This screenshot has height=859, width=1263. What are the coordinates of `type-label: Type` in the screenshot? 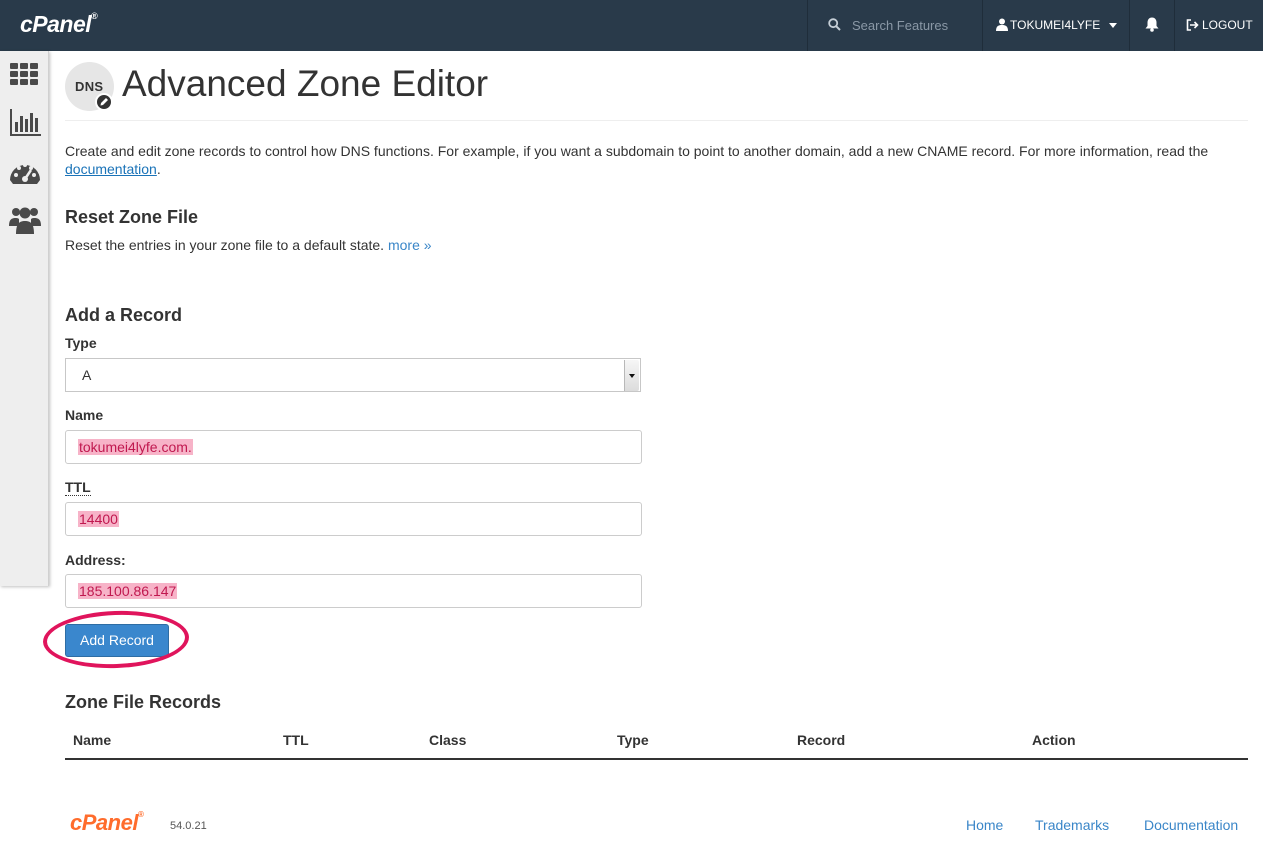 It's located at (81, 343).